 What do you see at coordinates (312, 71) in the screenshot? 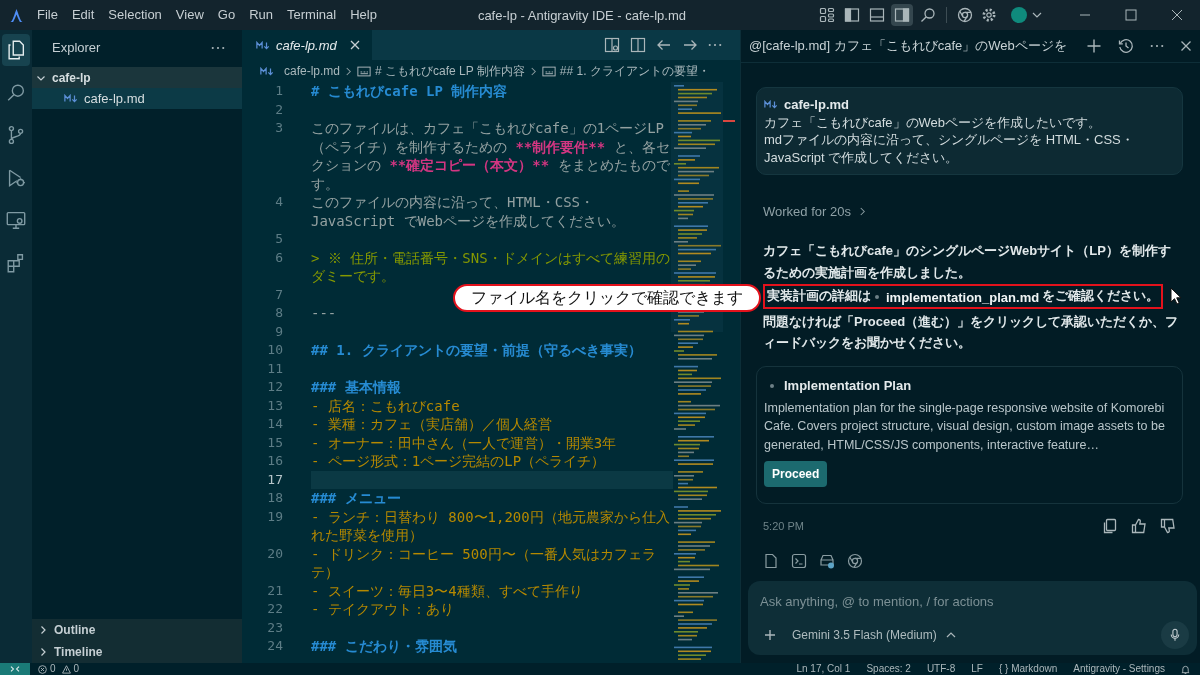
I see `breadcrumb-item: cafe-lp.md` at bounding box center [312, 71].